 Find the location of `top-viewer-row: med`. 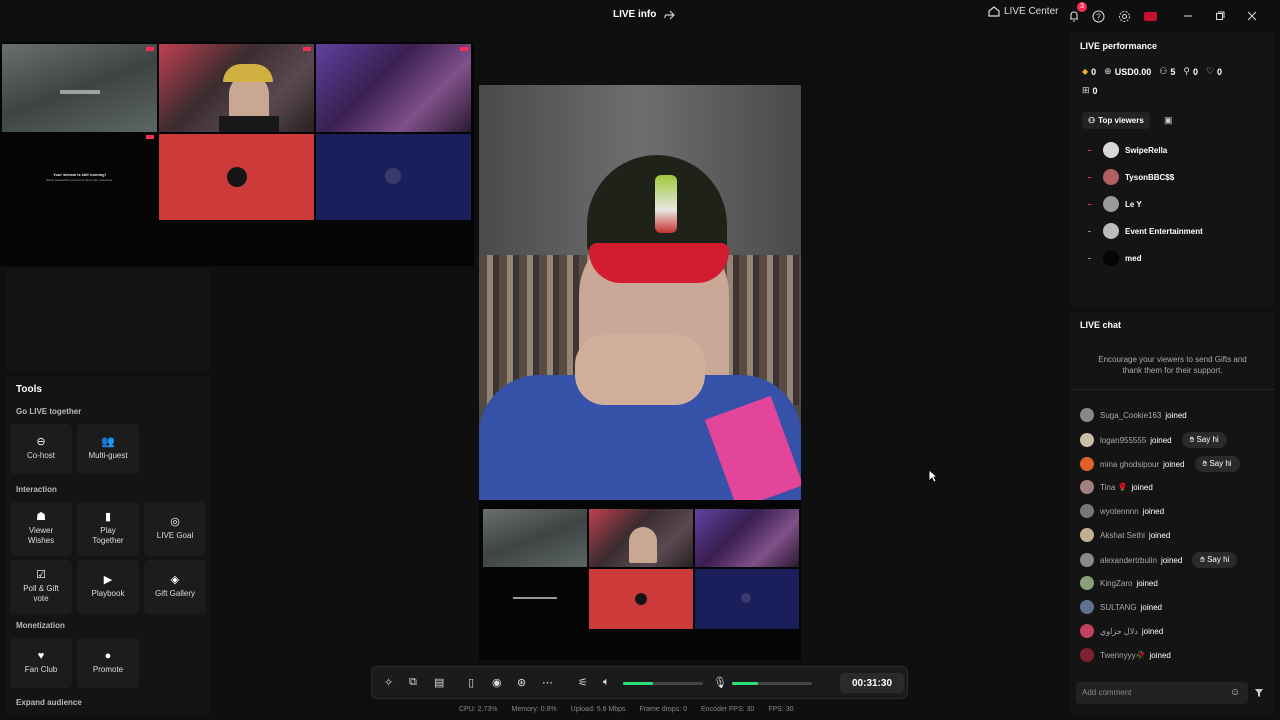

top-viewer-row: med is located at coordinates (1114, 258).